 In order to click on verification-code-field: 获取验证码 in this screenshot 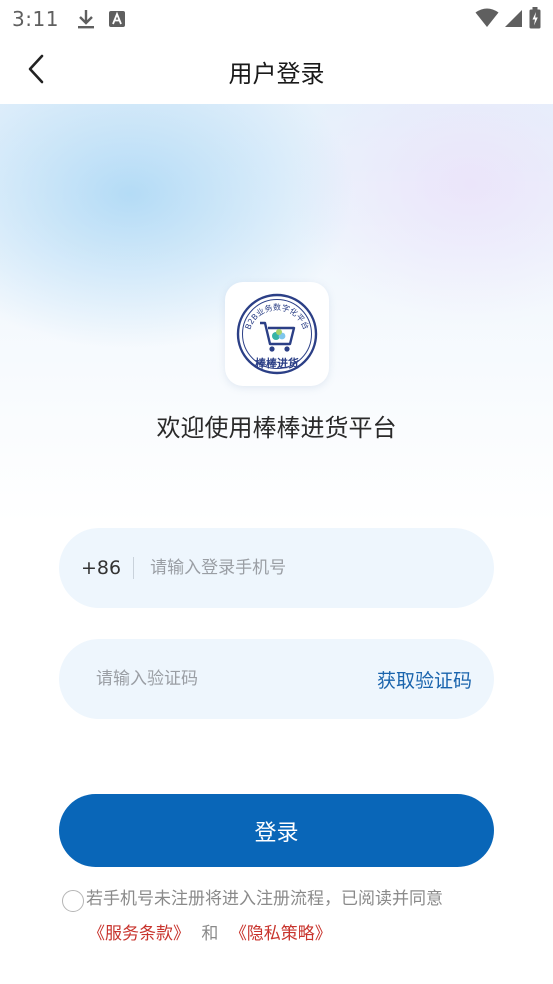, I will do `click(276, 679)`.